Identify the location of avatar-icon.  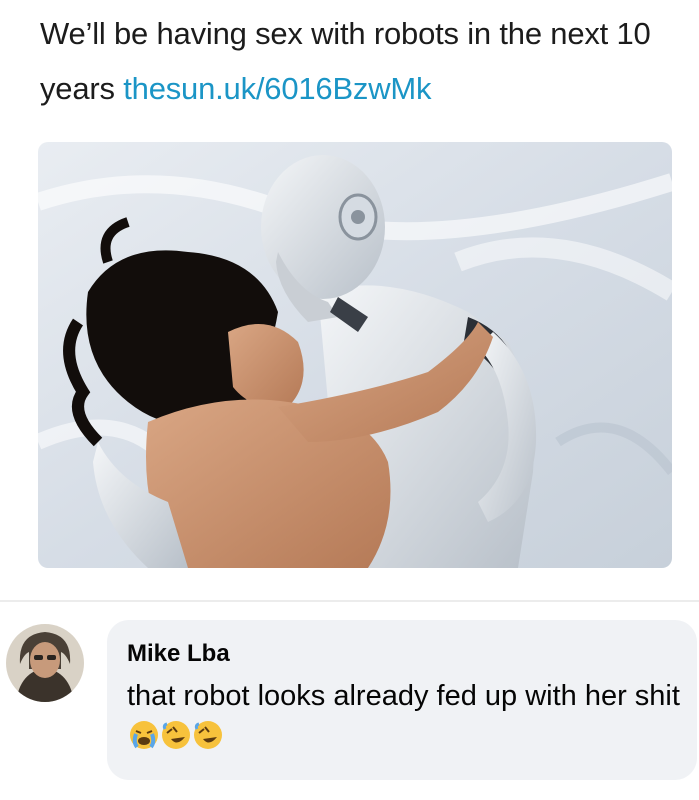
(45, 663).